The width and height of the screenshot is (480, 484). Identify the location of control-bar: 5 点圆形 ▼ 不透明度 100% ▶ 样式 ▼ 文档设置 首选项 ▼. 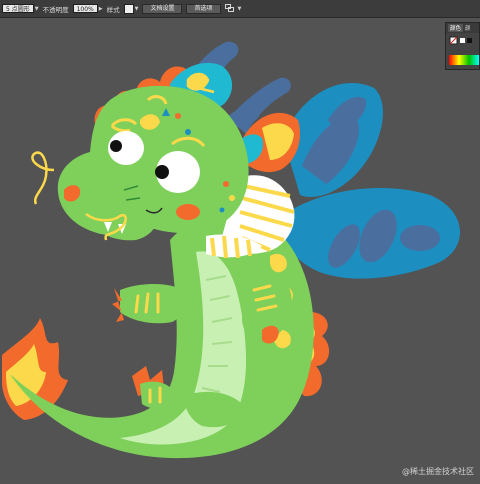
(240, 9).